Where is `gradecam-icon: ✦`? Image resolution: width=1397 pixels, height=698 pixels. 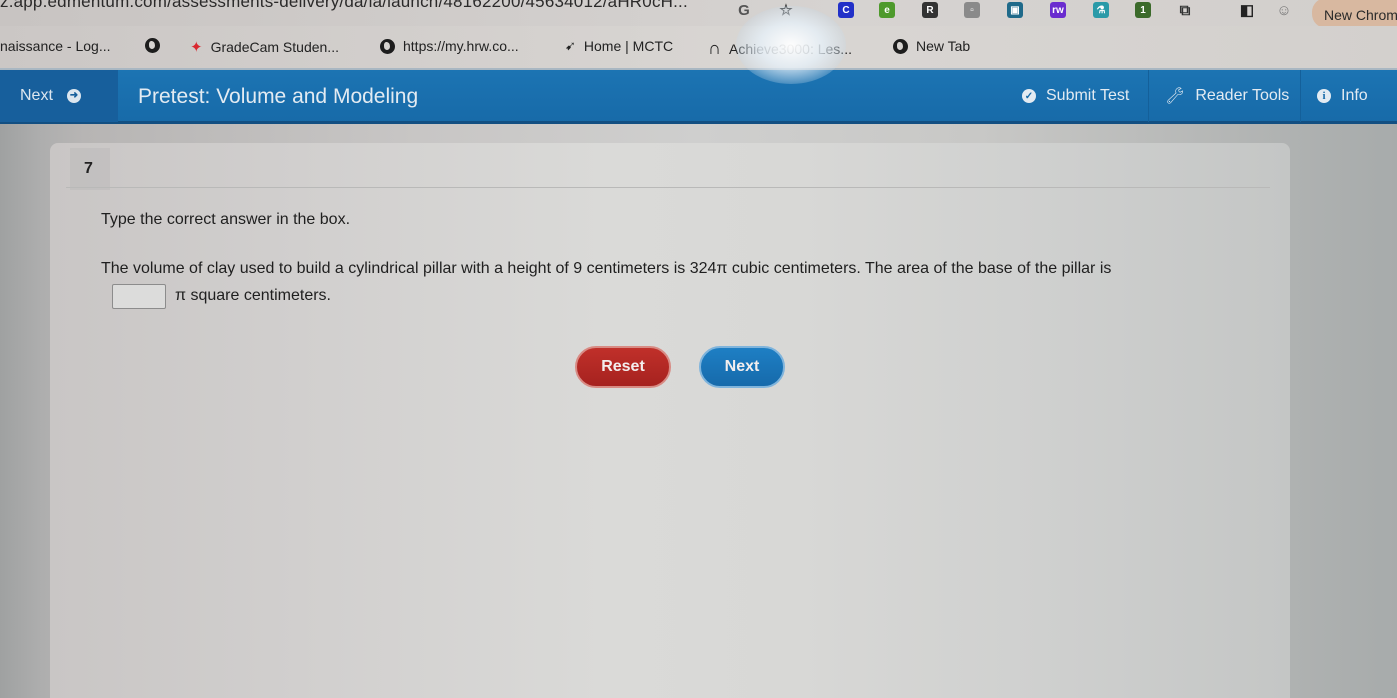 gradecam-icon: ✦ is located at coordinates (196, 47).